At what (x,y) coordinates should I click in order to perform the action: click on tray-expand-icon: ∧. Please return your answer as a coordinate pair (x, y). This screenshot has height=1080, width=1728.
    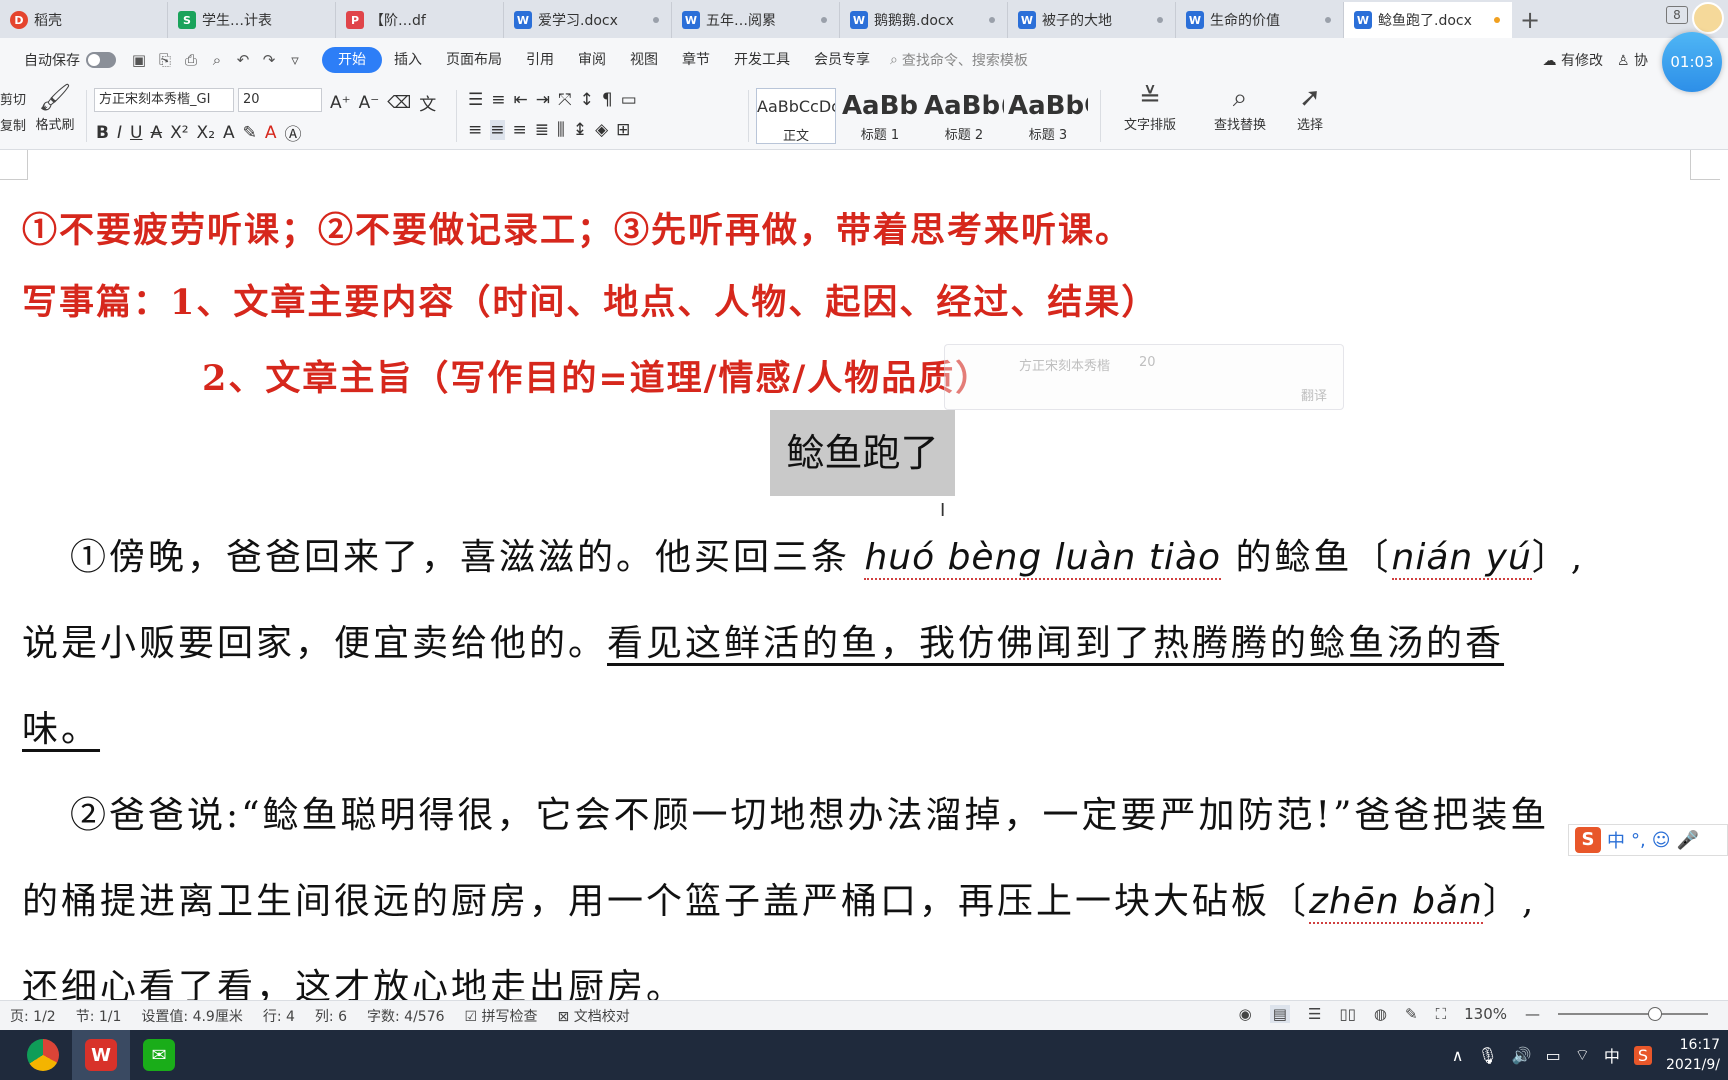
    Looking at the image, I should click on (1458, 1055).